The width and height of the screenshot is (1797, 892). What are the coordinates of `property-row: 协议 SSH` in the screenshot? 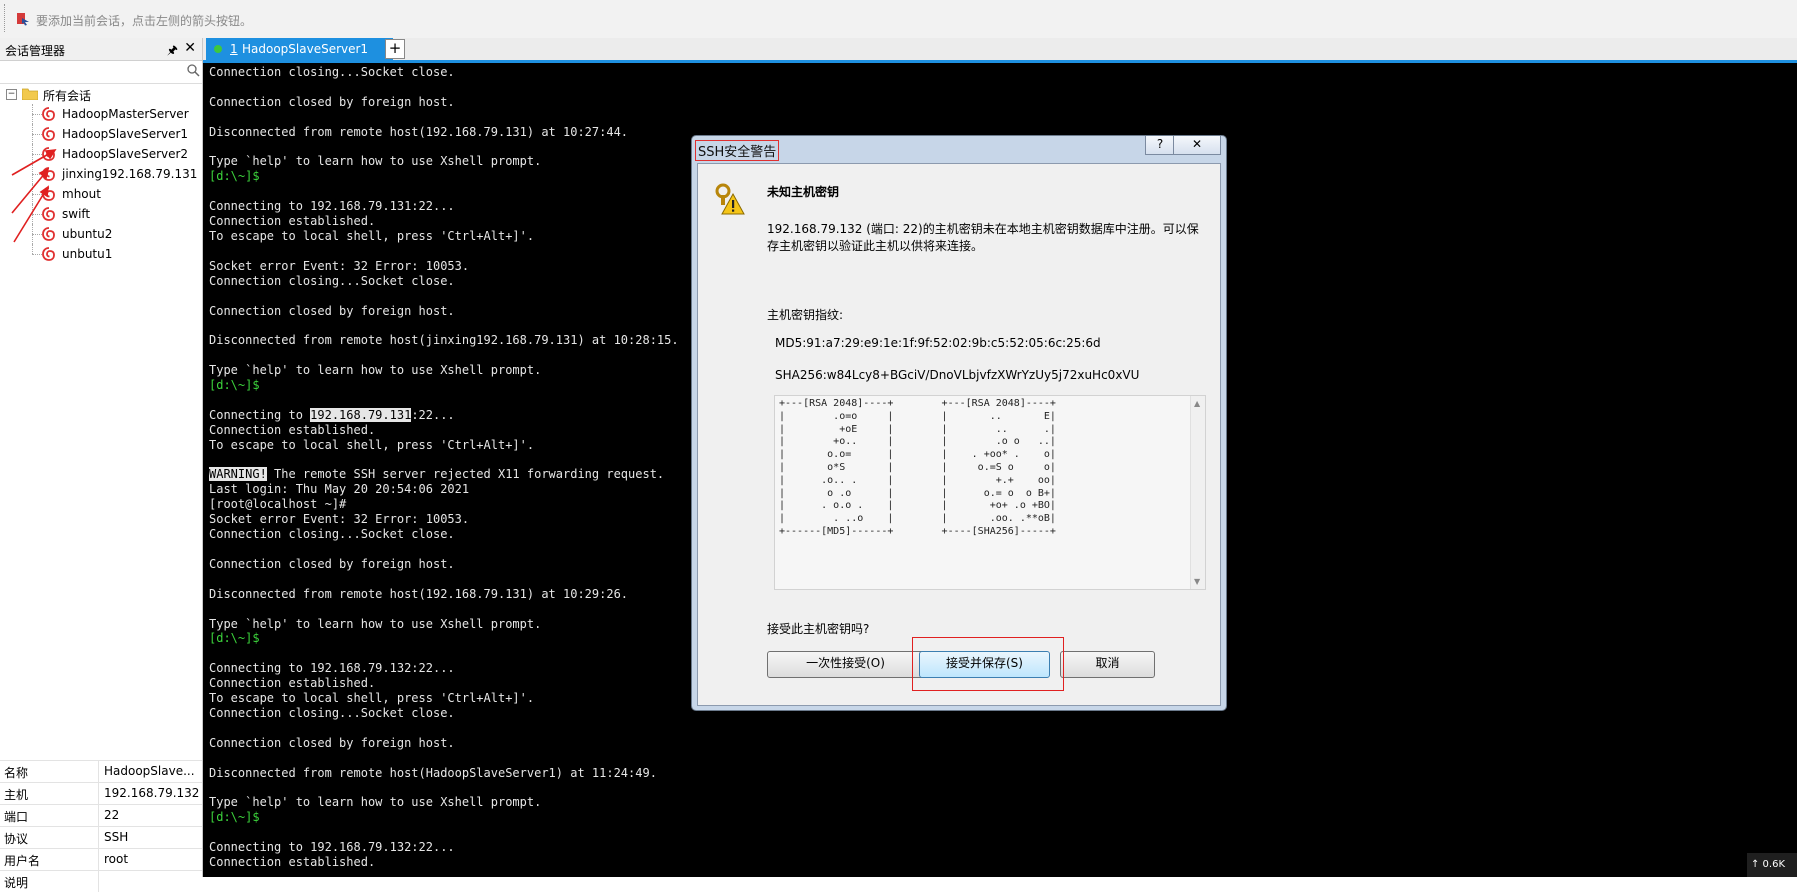 It's located at (101, 837).